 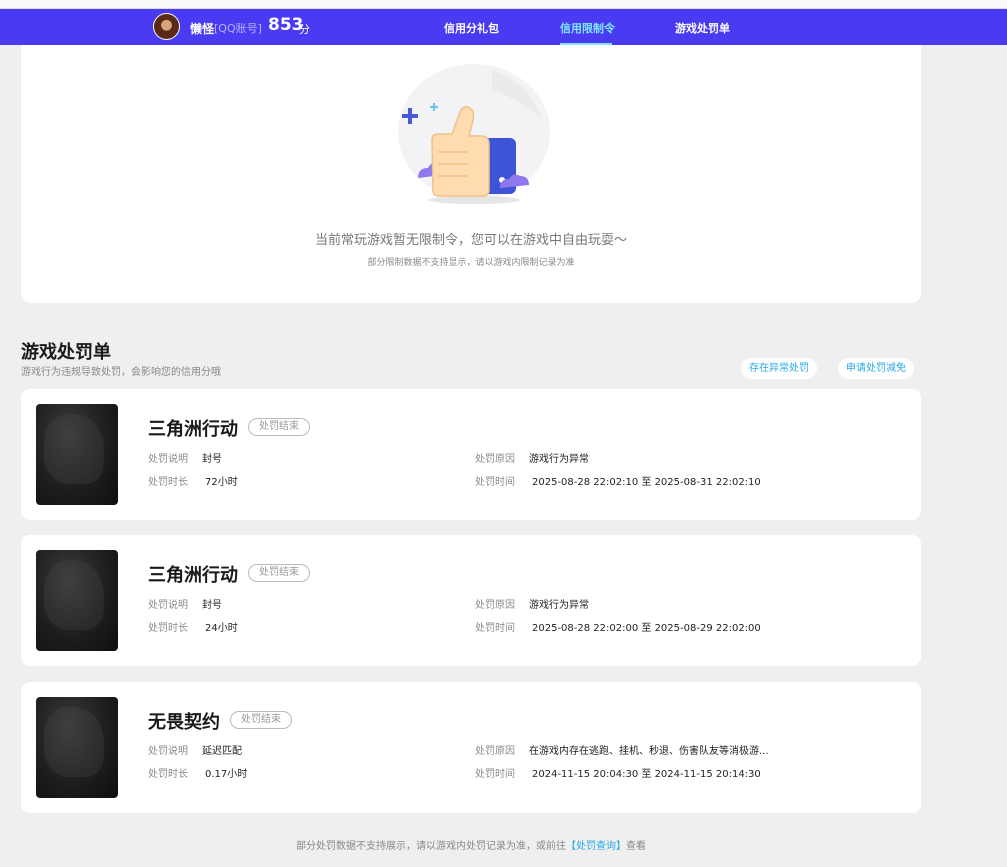 I want to click on footer-note-suffix: 查看, so click(x=636, y=846).